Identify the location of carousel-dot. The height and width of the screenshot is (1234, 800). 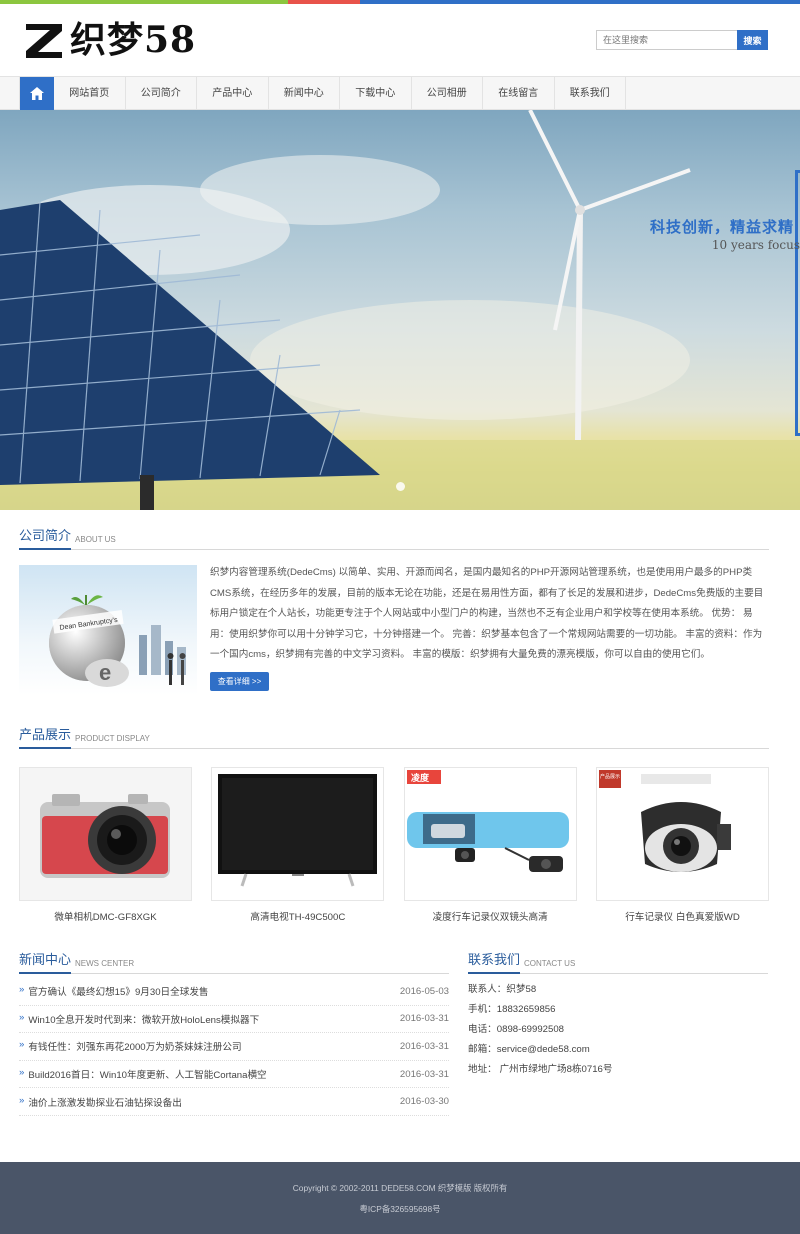
(400, 486).